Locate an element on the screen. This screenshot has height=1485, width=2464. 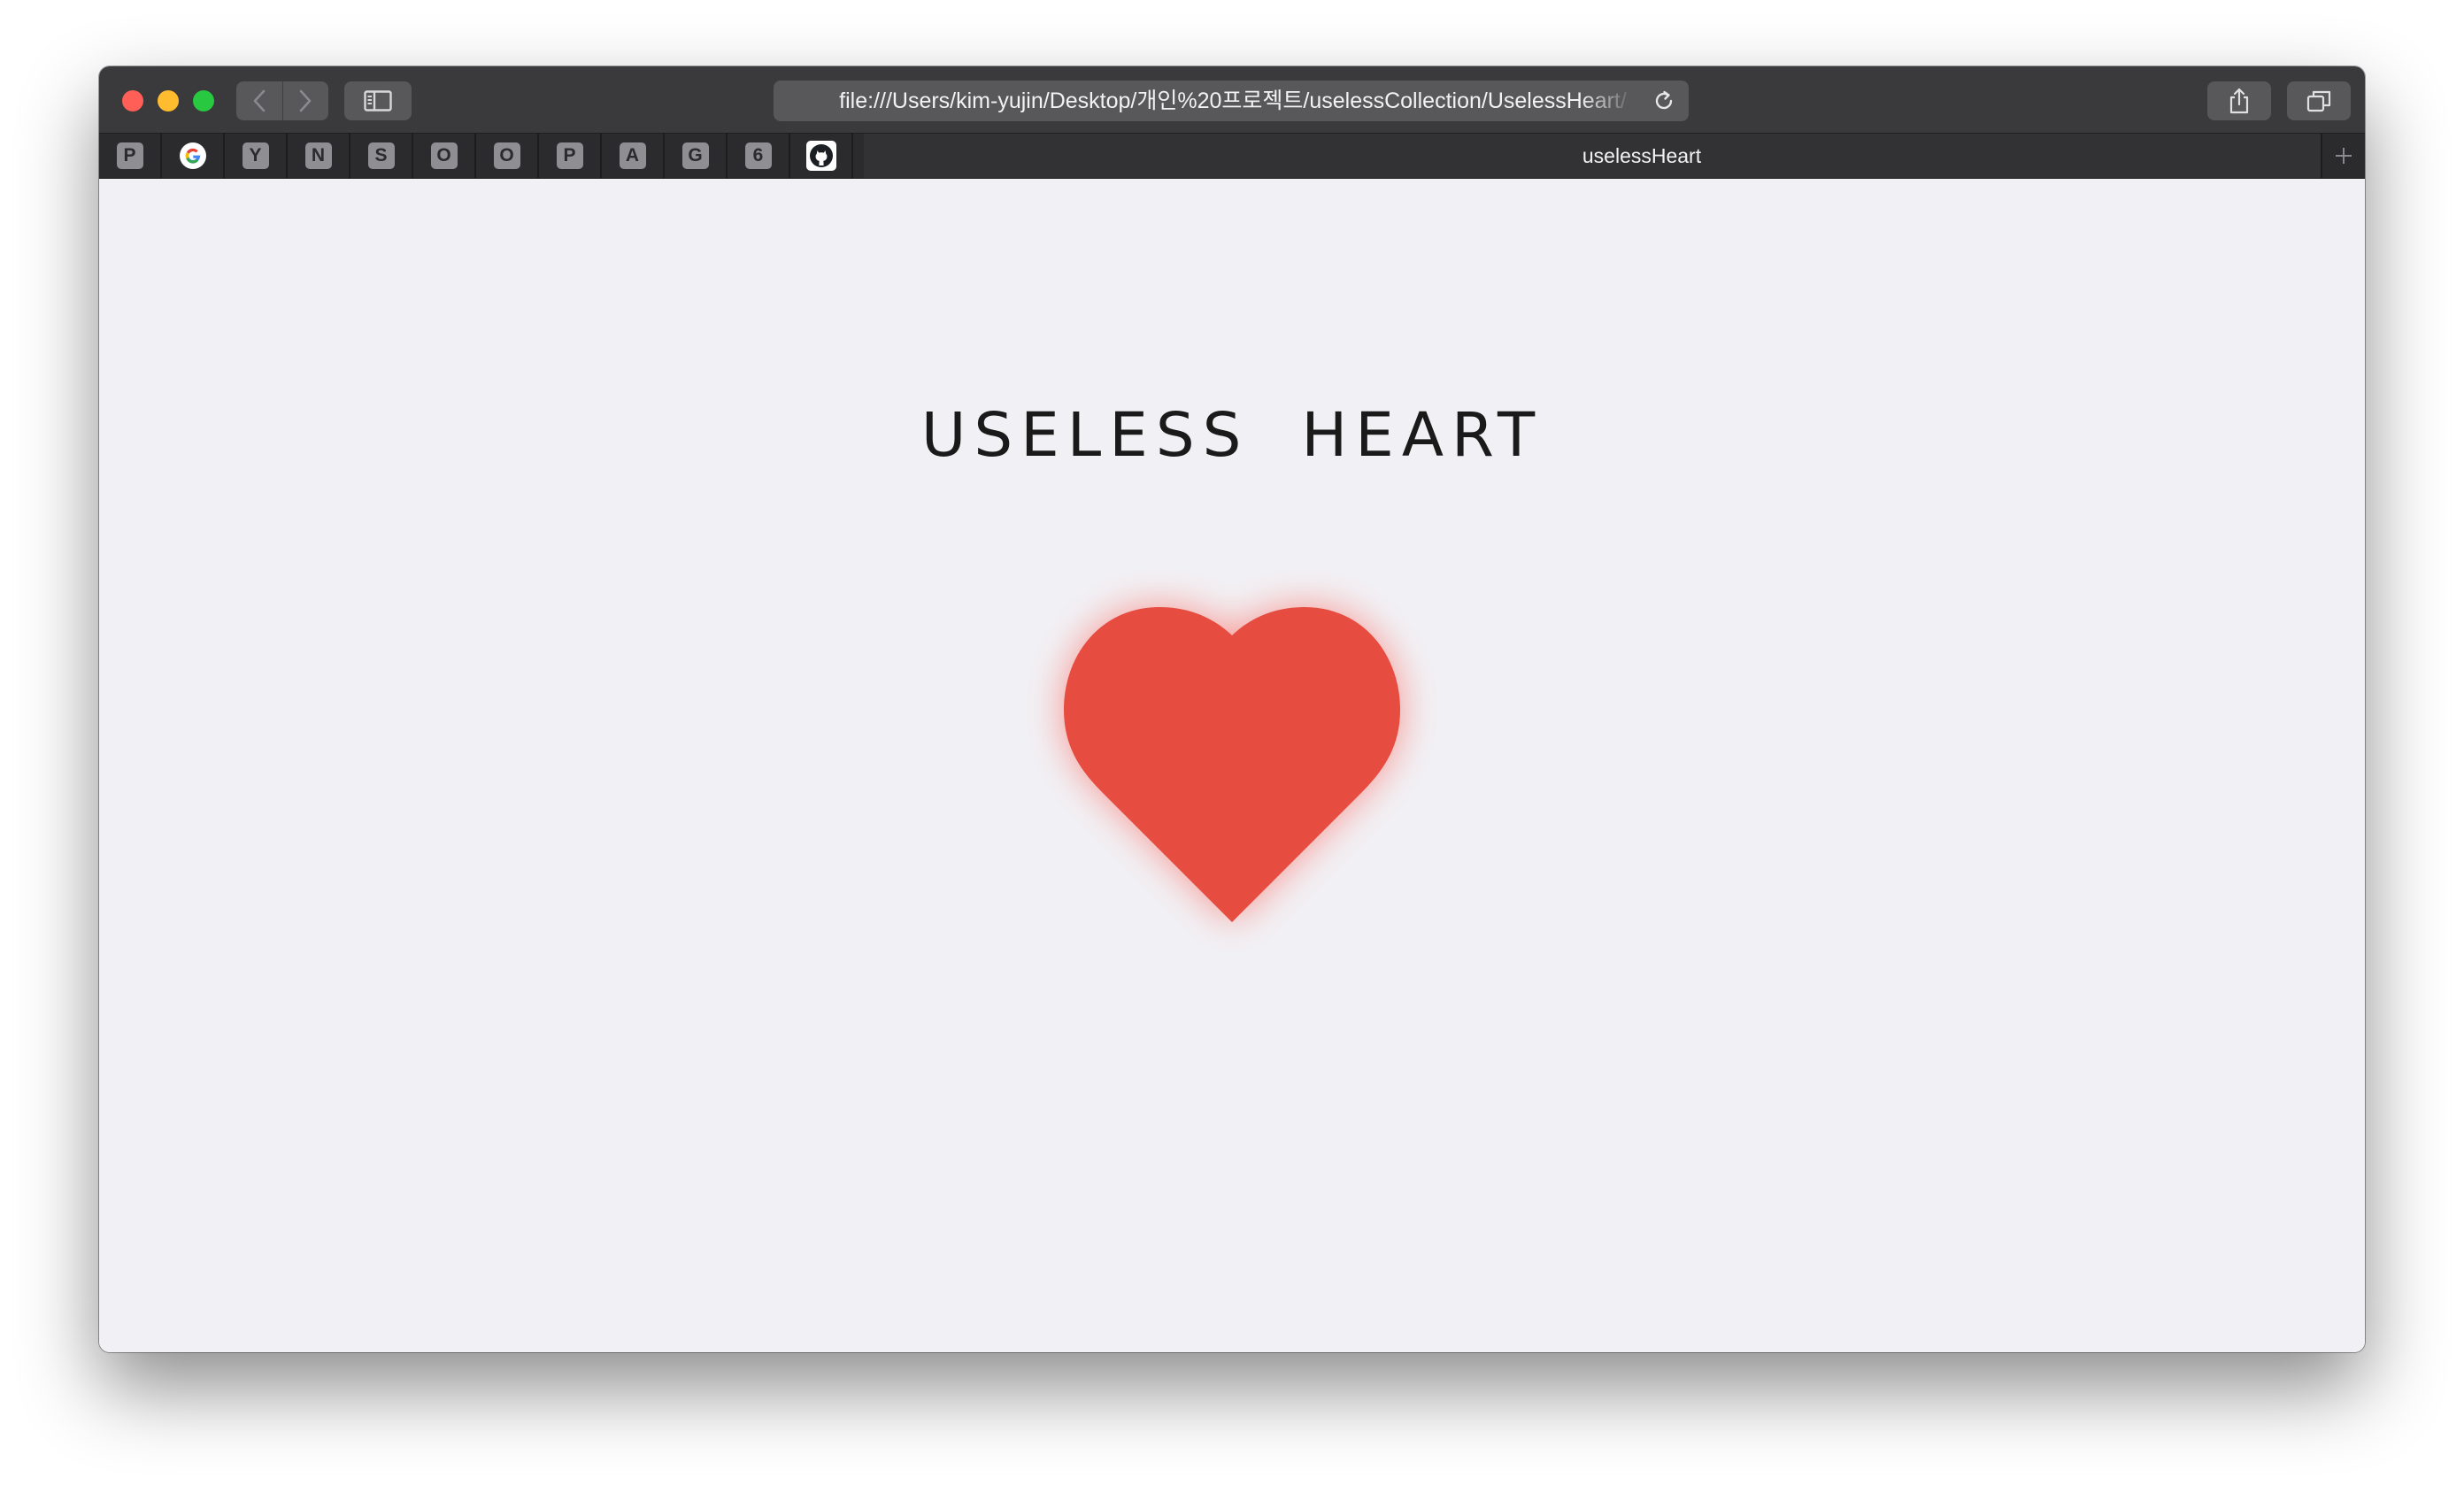
tab-overview-icon is located at coordinates (2318, 101).